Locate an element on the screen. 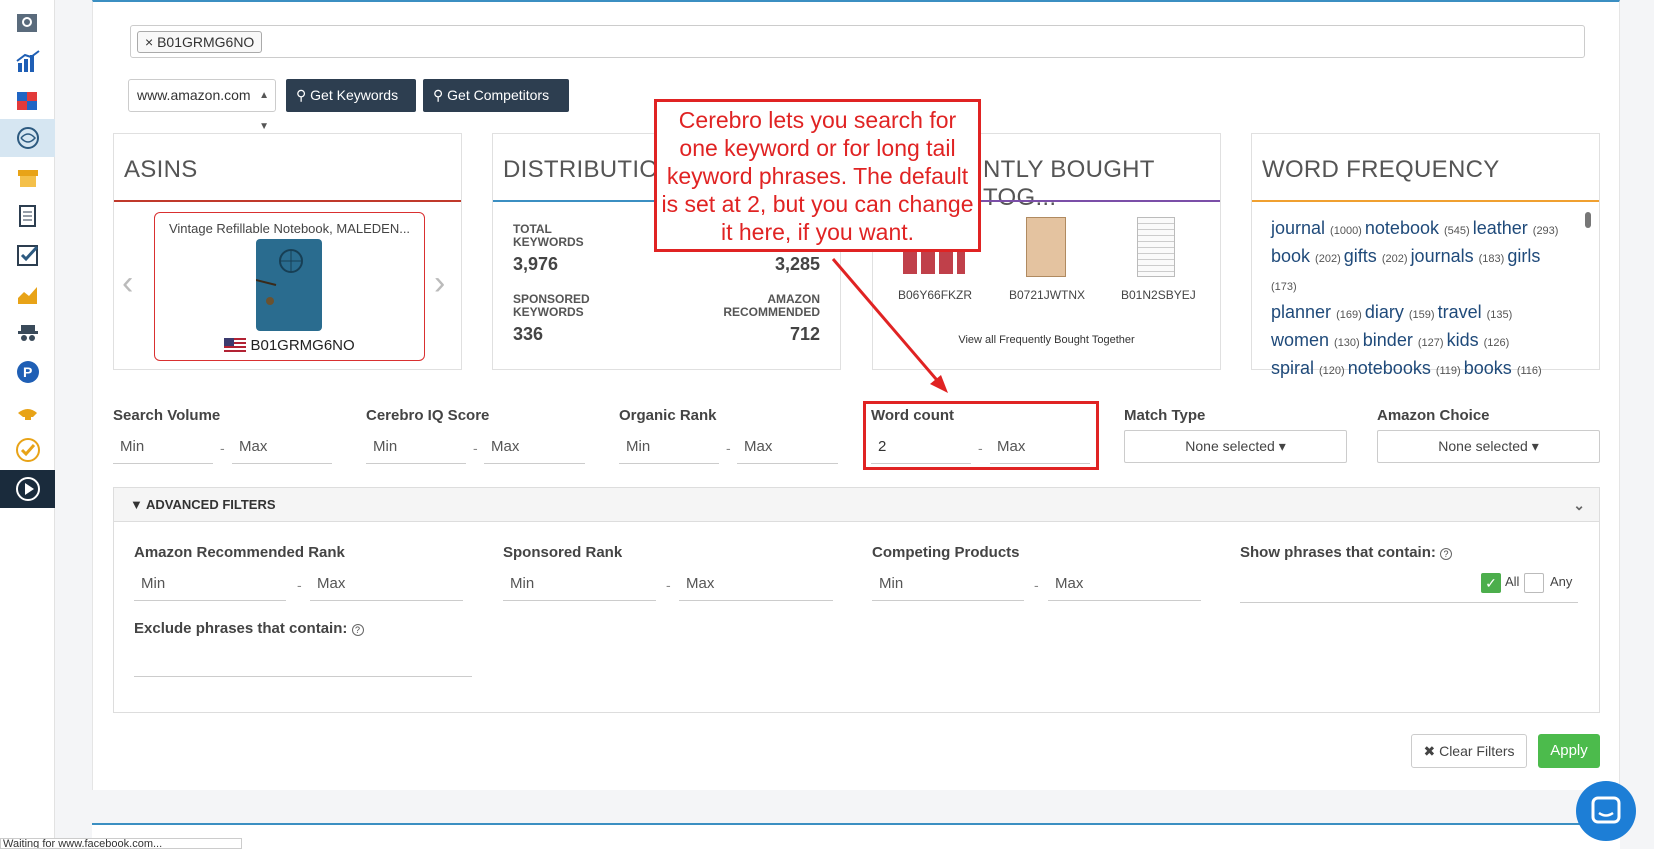  annotation-arrow is located at coordinates (889, 325).